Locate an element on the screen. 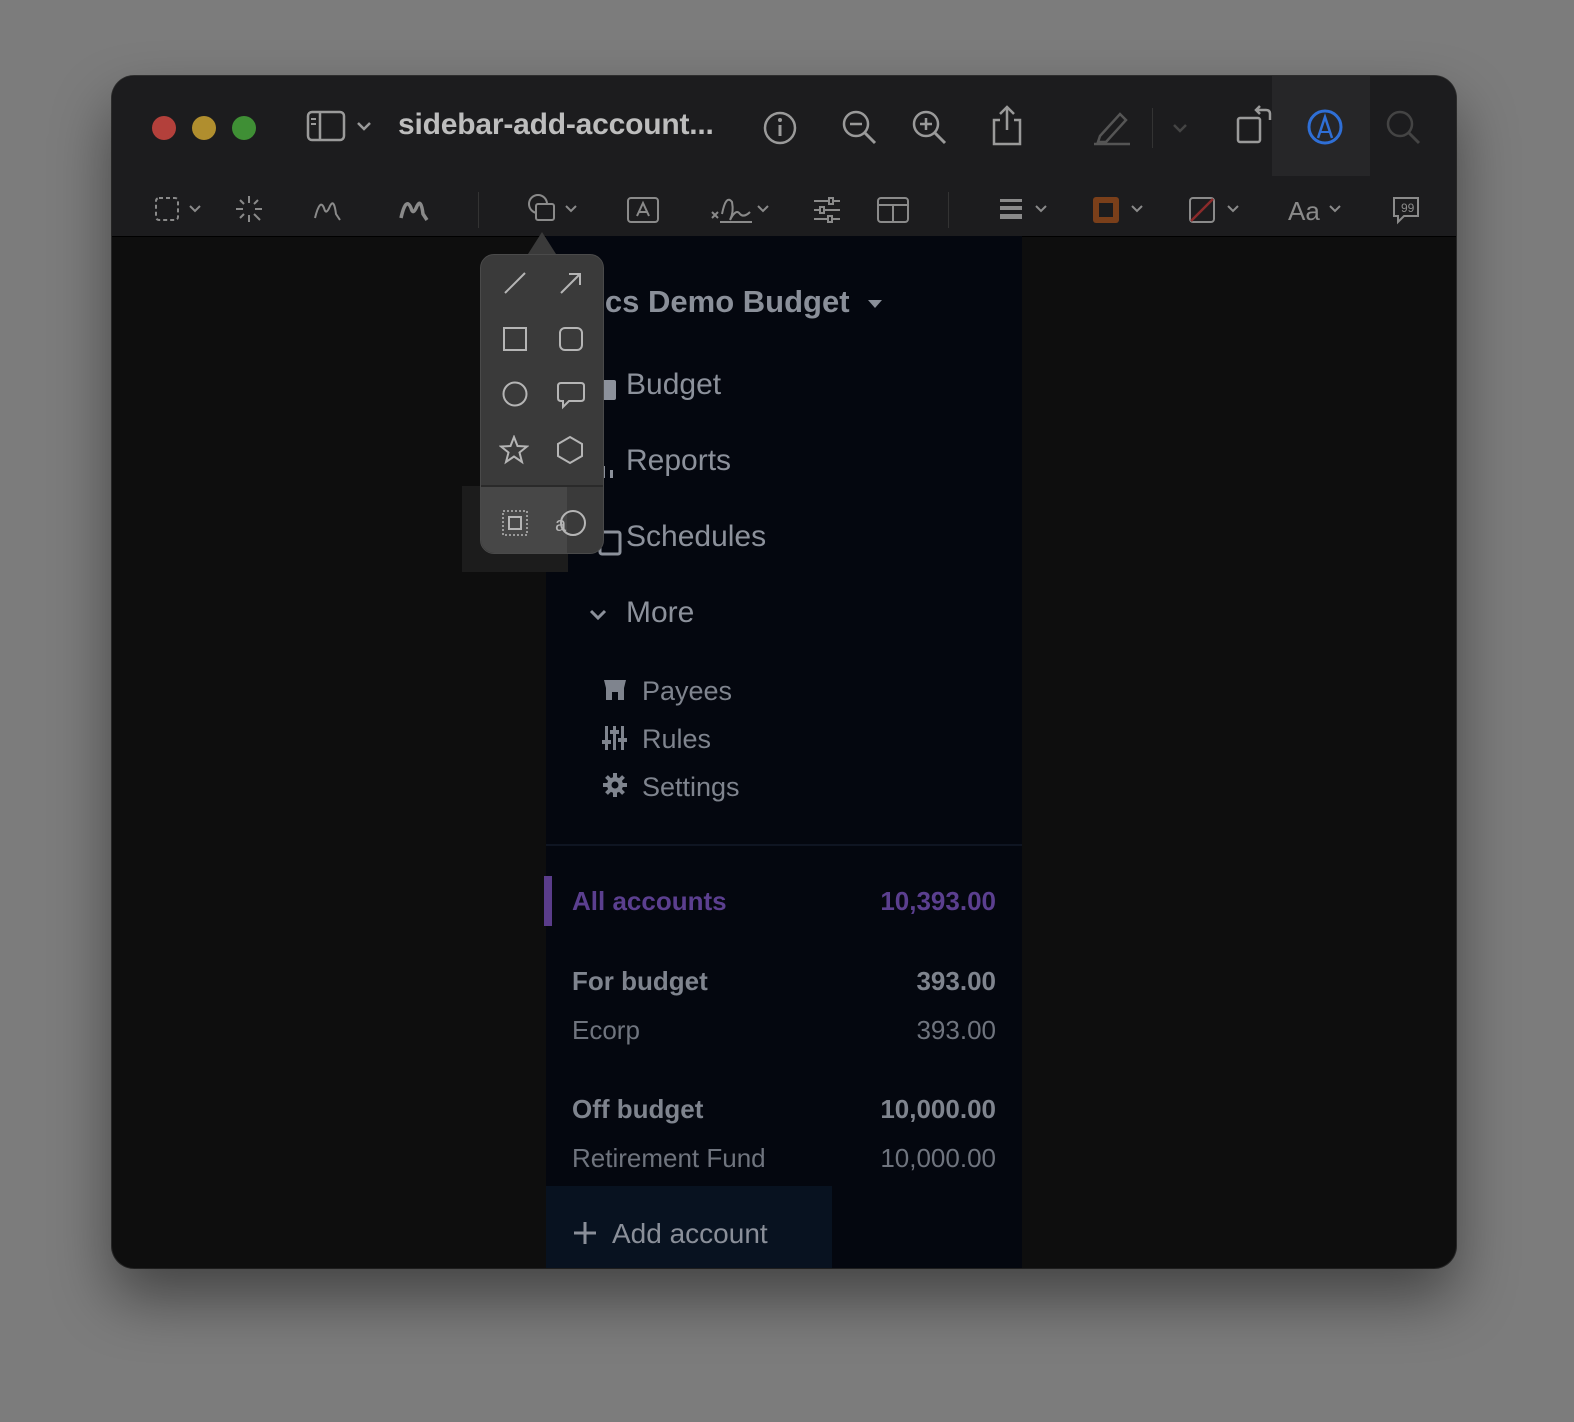  budget-name: ocs Demo Budget is located at coordinates (718, 301).